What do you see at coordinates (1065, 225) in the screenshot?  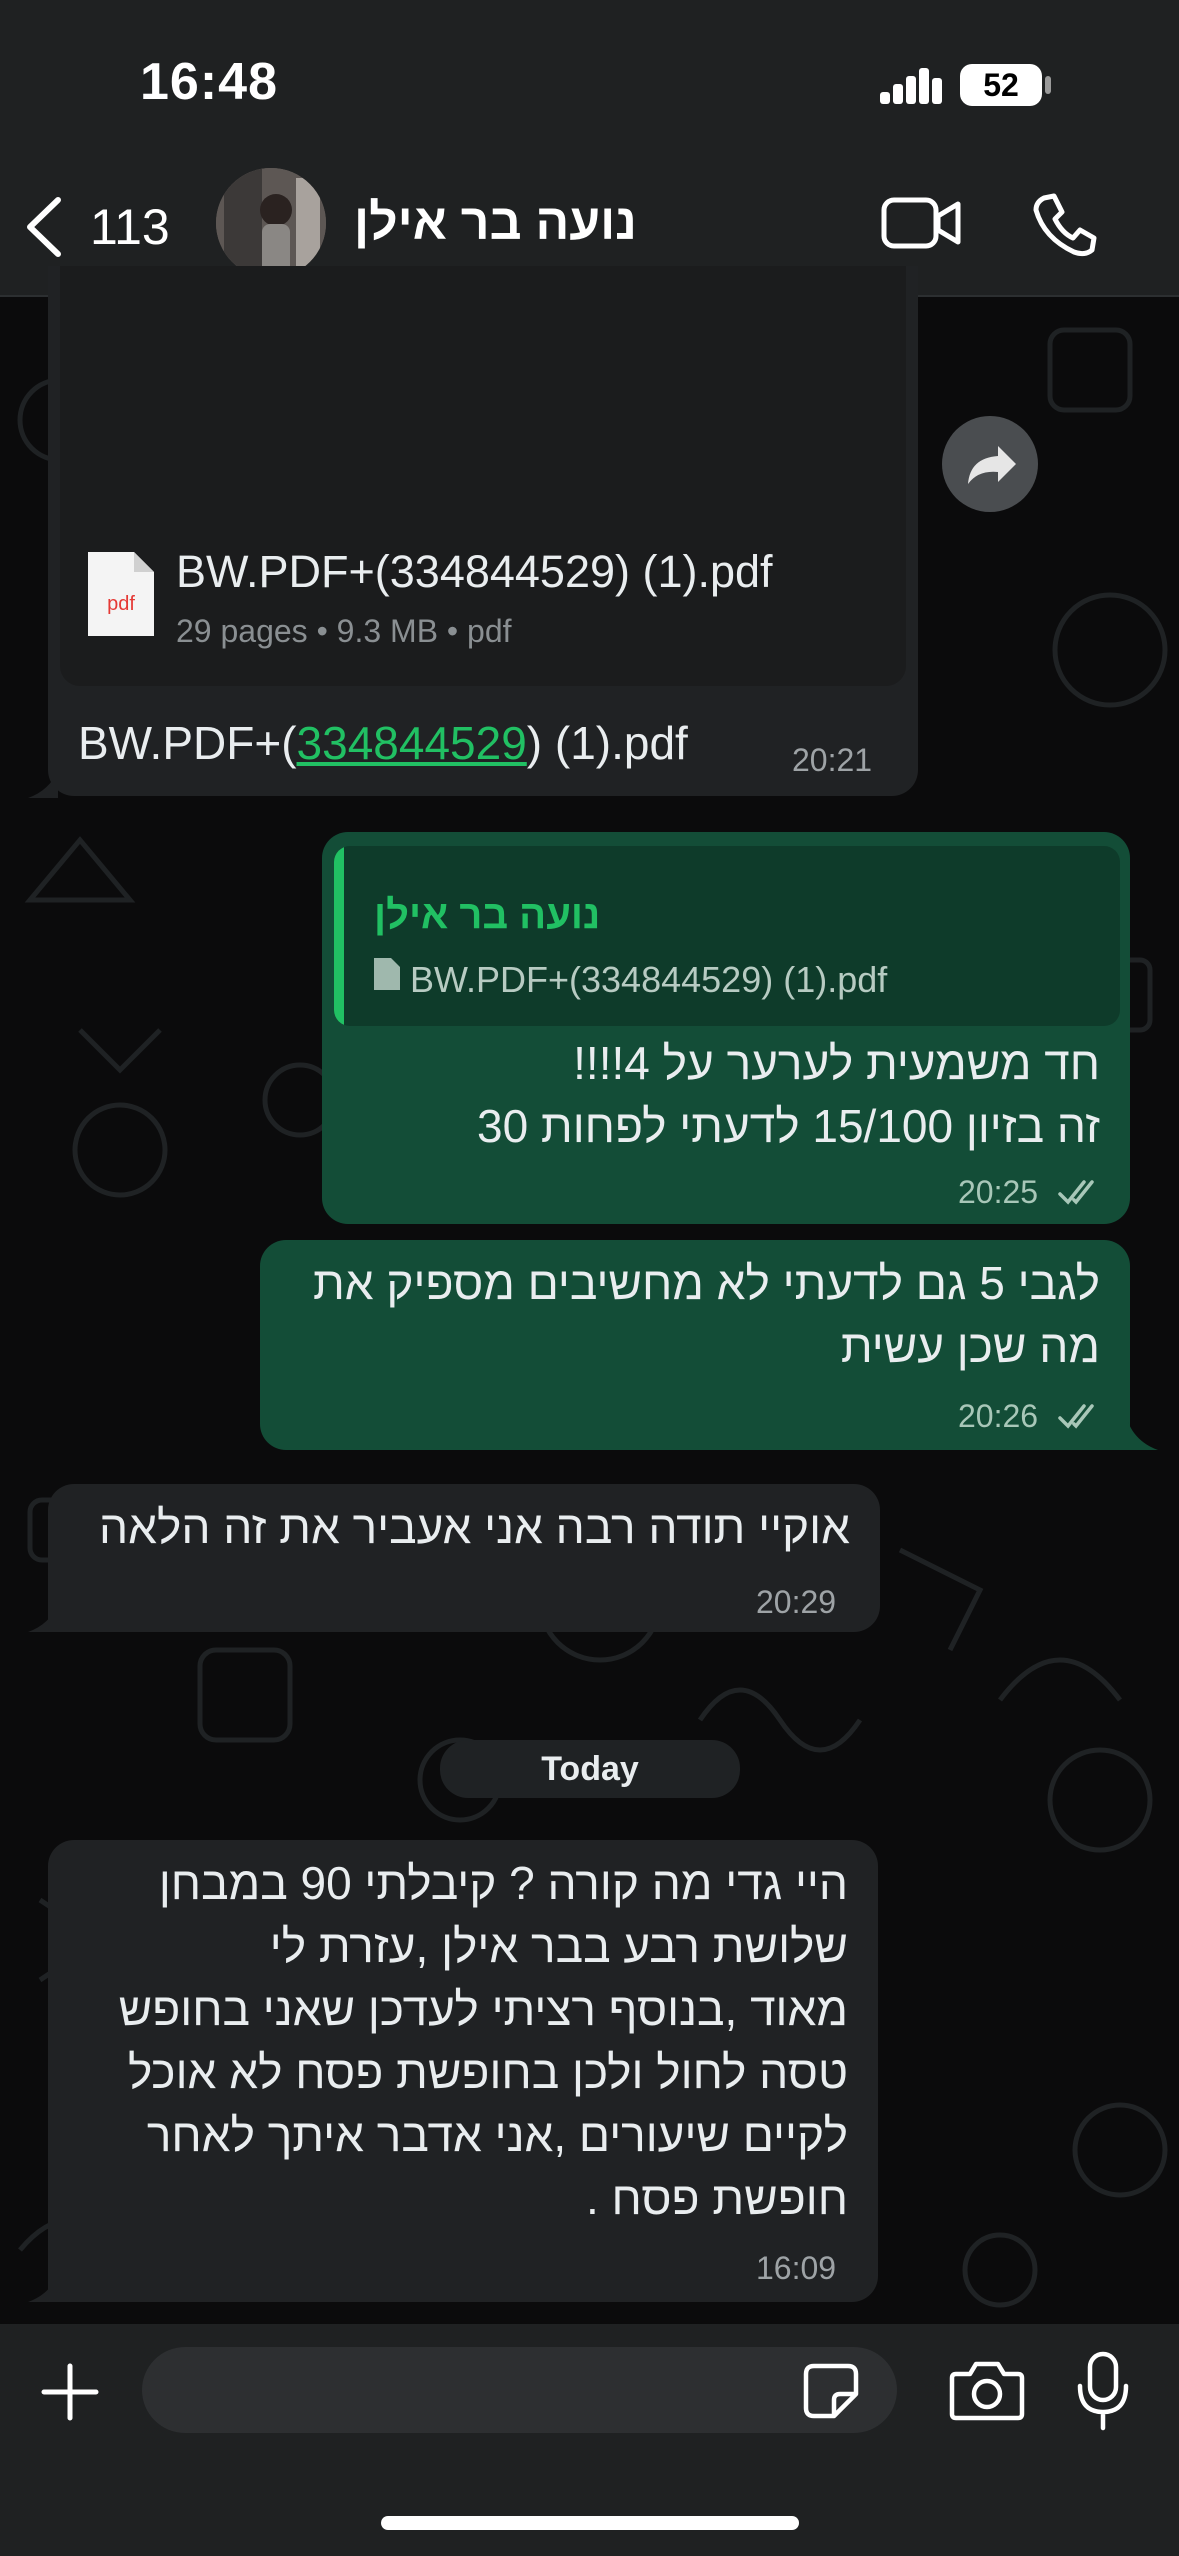 I see `phone-icon` at bounding box center [1065, 225].